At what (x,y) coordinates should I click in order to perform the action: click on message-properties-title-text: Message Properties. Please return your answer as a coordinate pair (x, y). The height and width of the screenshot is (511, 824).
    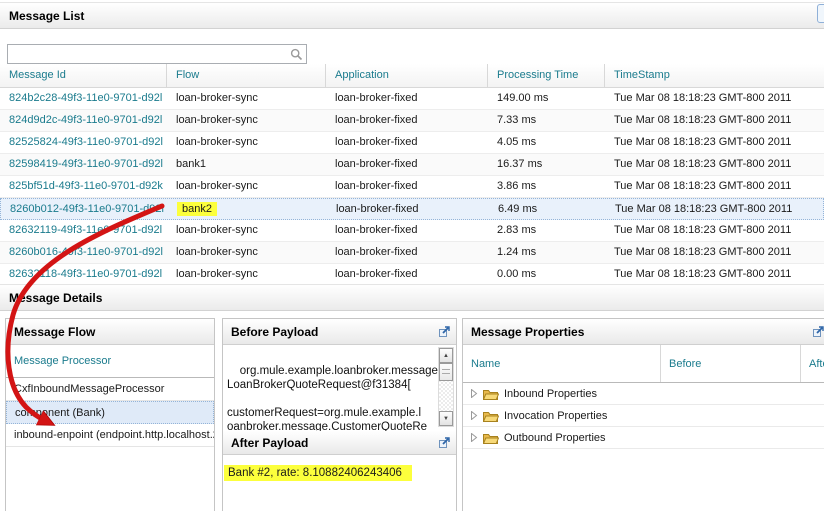
    Looking at the image, I should click on (528, 331).